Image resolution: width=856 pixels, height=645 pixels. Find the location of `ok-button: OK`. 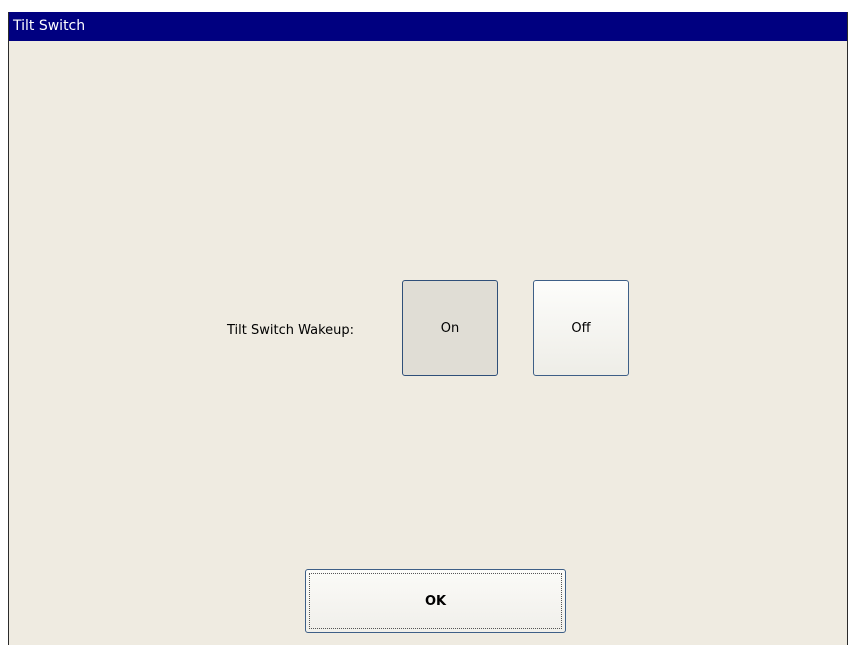

ok-button: OK is located at coordinates (435, 601).